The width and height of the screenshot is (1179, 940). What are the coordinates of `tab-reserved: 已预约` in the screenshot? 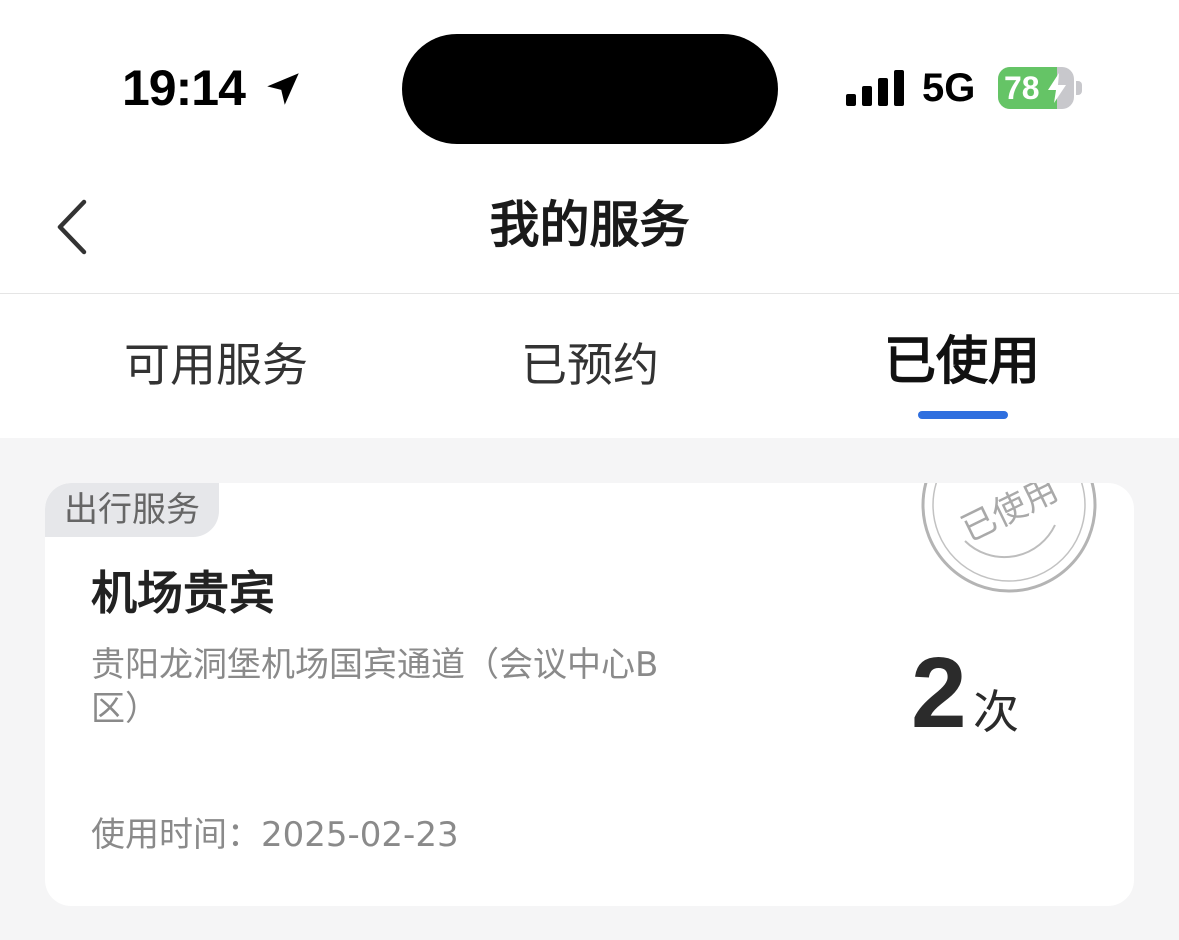 It's located at (590, 365).